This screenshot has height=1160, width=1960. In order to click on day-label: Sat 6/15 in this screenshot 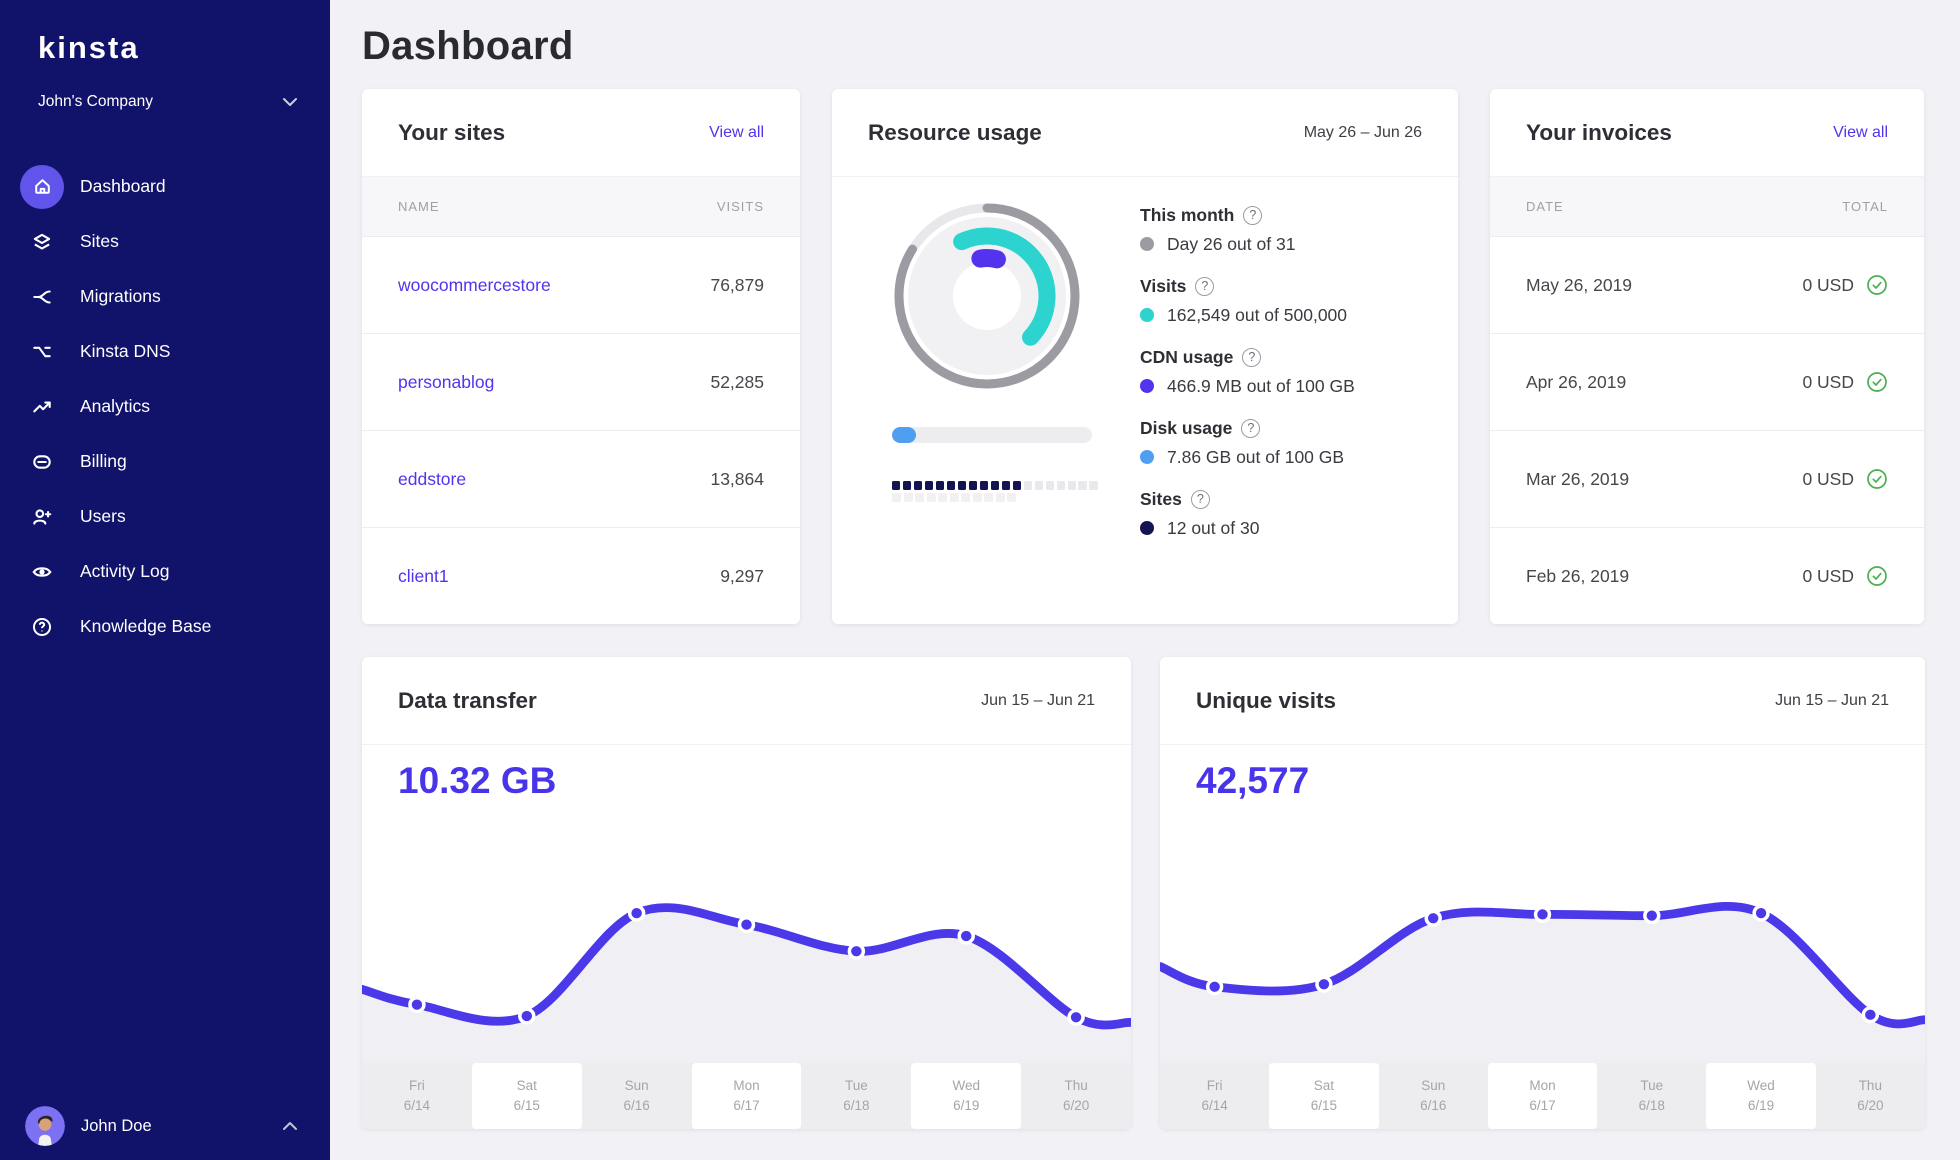, I will do `click(1324, 1096)`.